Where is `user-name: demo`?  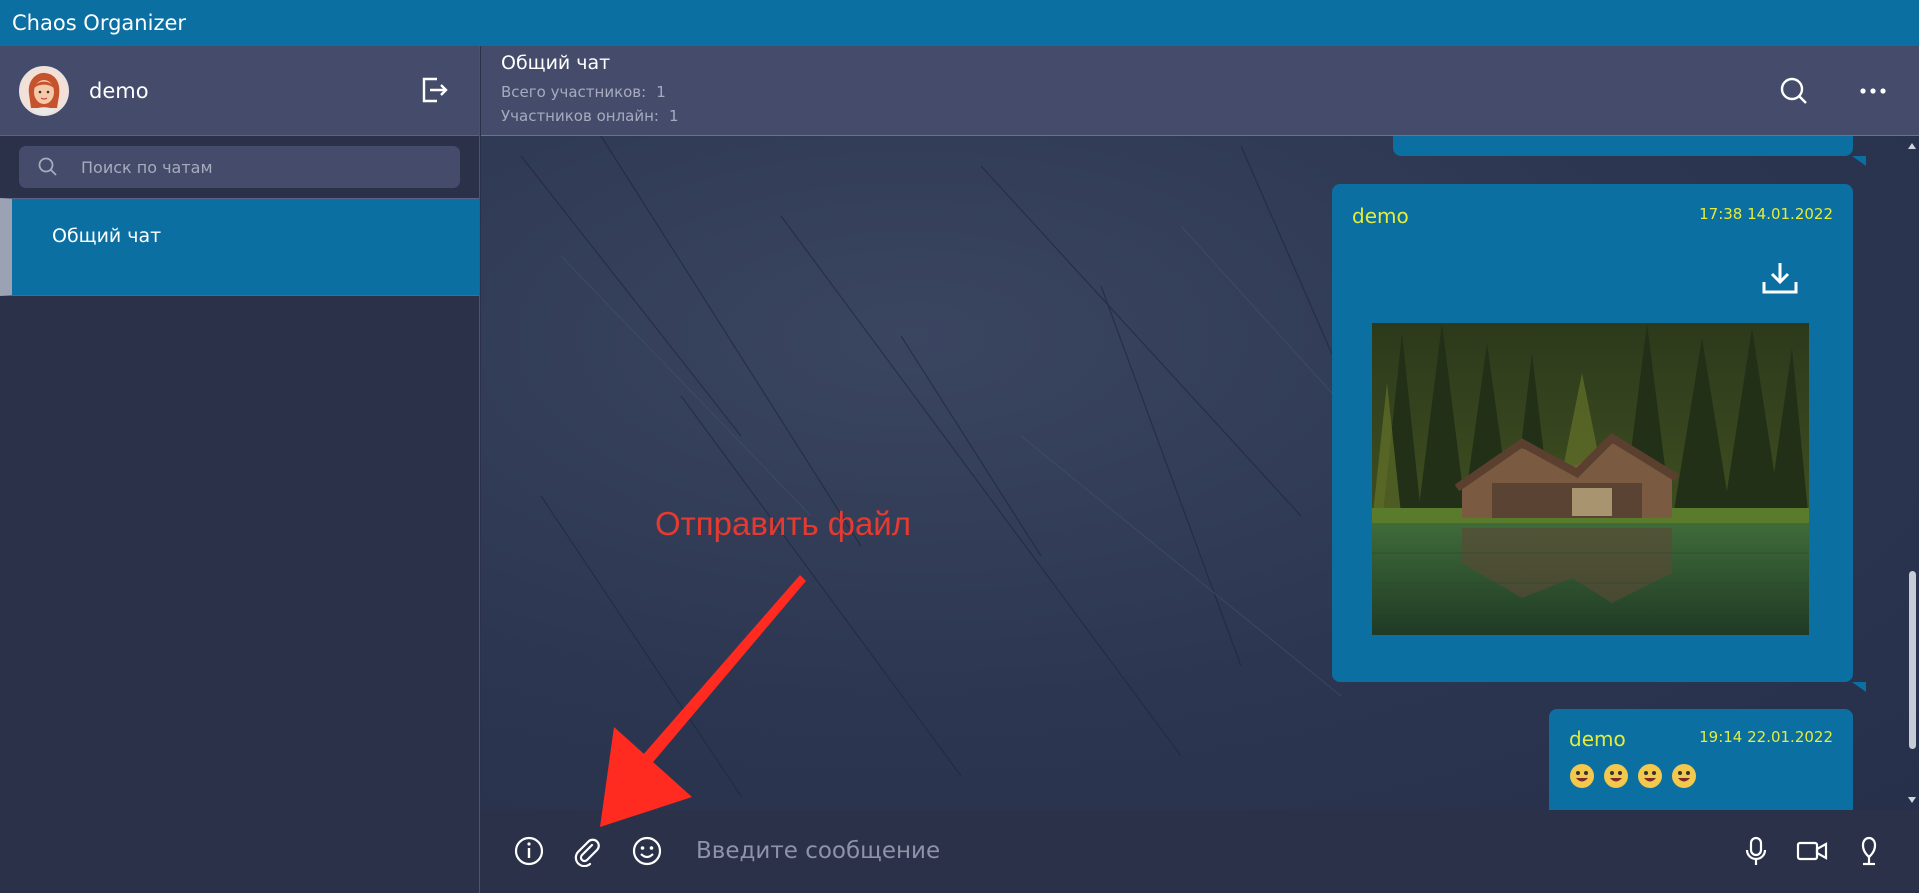 user-name: demo is located at coordinates (119, 90).